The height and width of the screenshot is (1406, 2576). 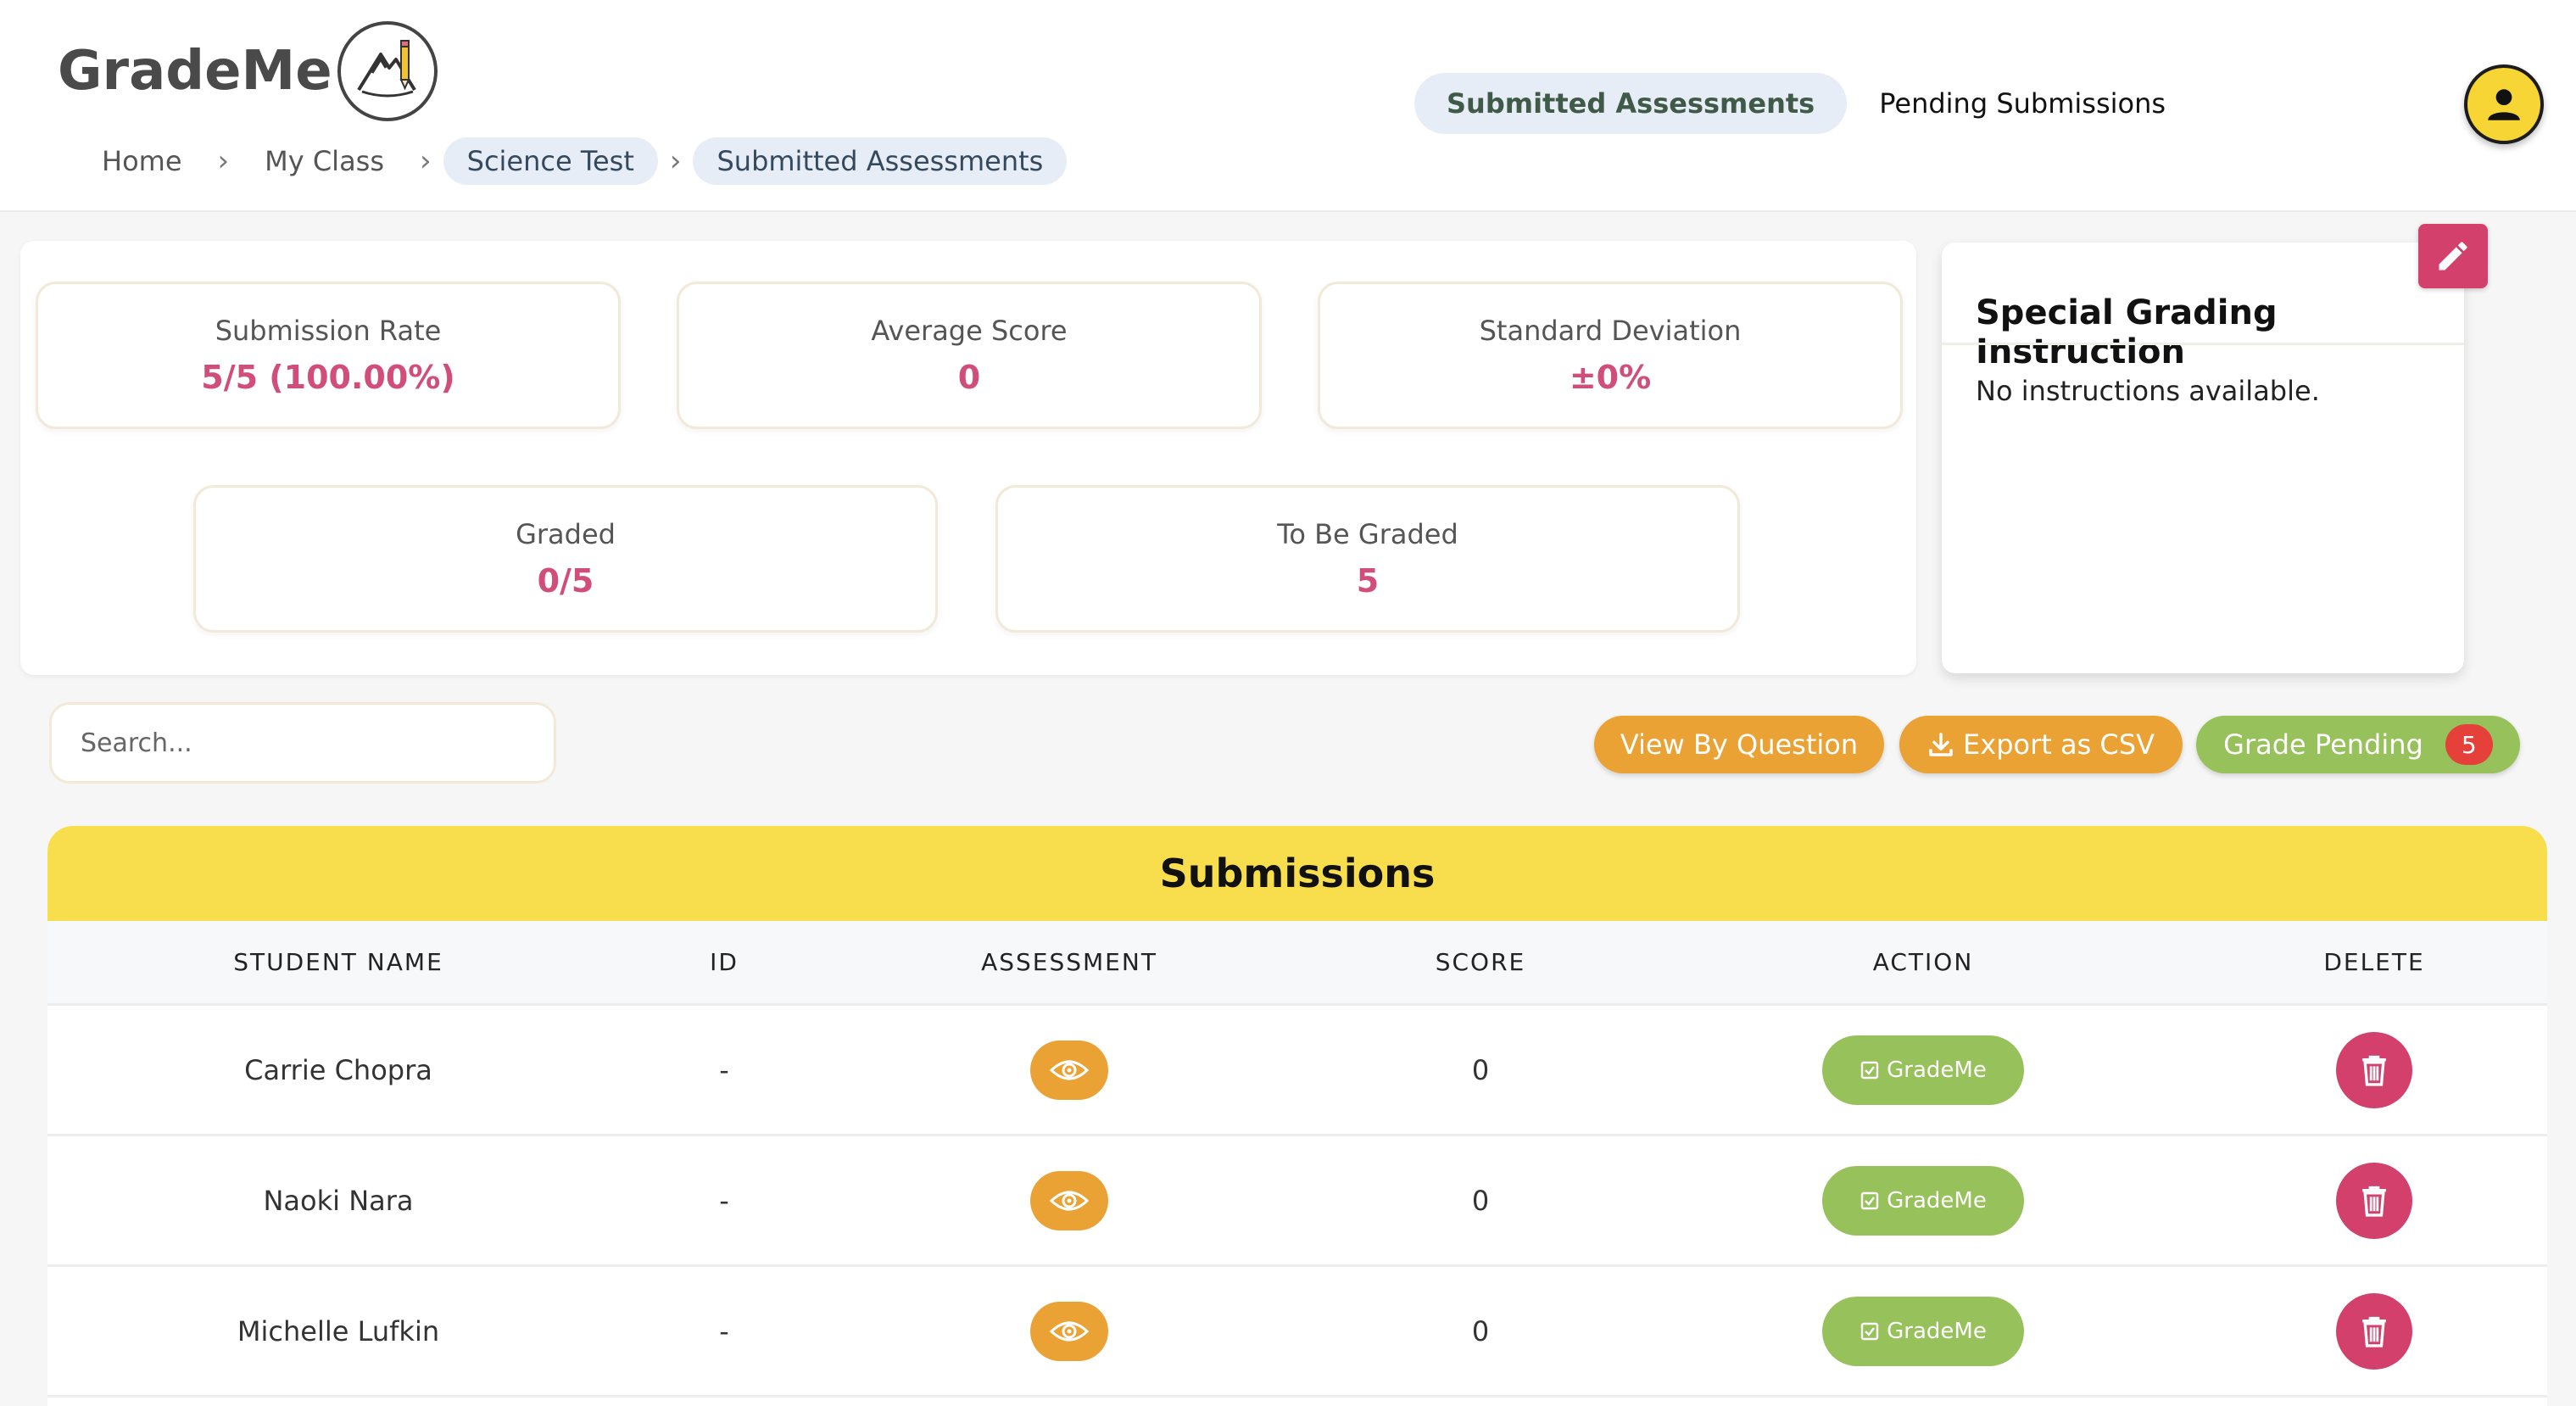 What do you see at coordinates (2059, 744) in the screenshot?
I see `export-csv-label: Export as CSV` at bounding box center [2059, 744].